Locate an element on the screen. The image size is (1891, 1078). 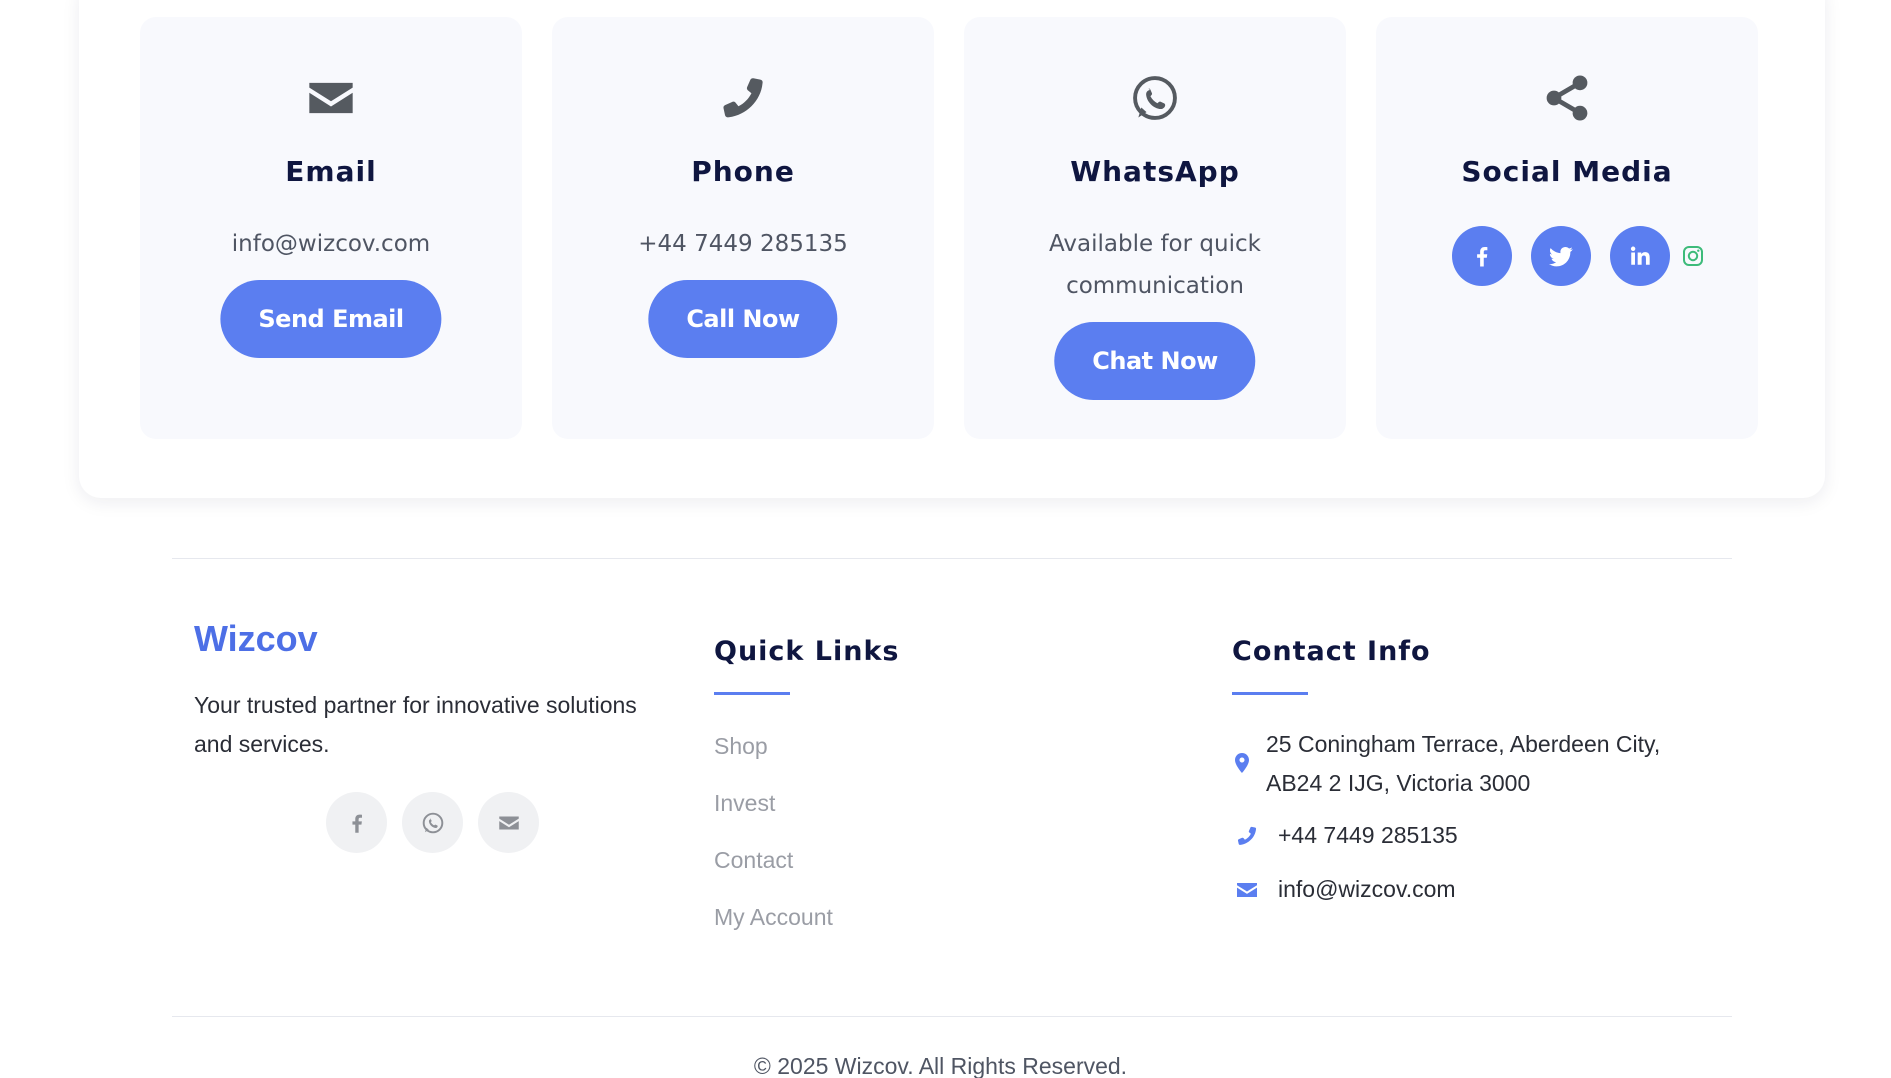
footer-facebook-link is located at coordinates (356, 822).